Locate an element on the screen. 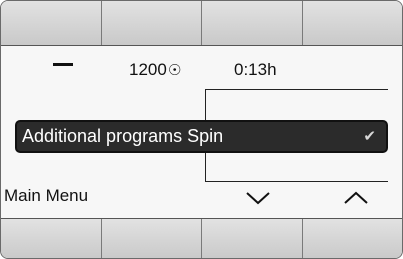  selected-program-item: Additional programs Spin ✔ is located at coordinates (201, 136).